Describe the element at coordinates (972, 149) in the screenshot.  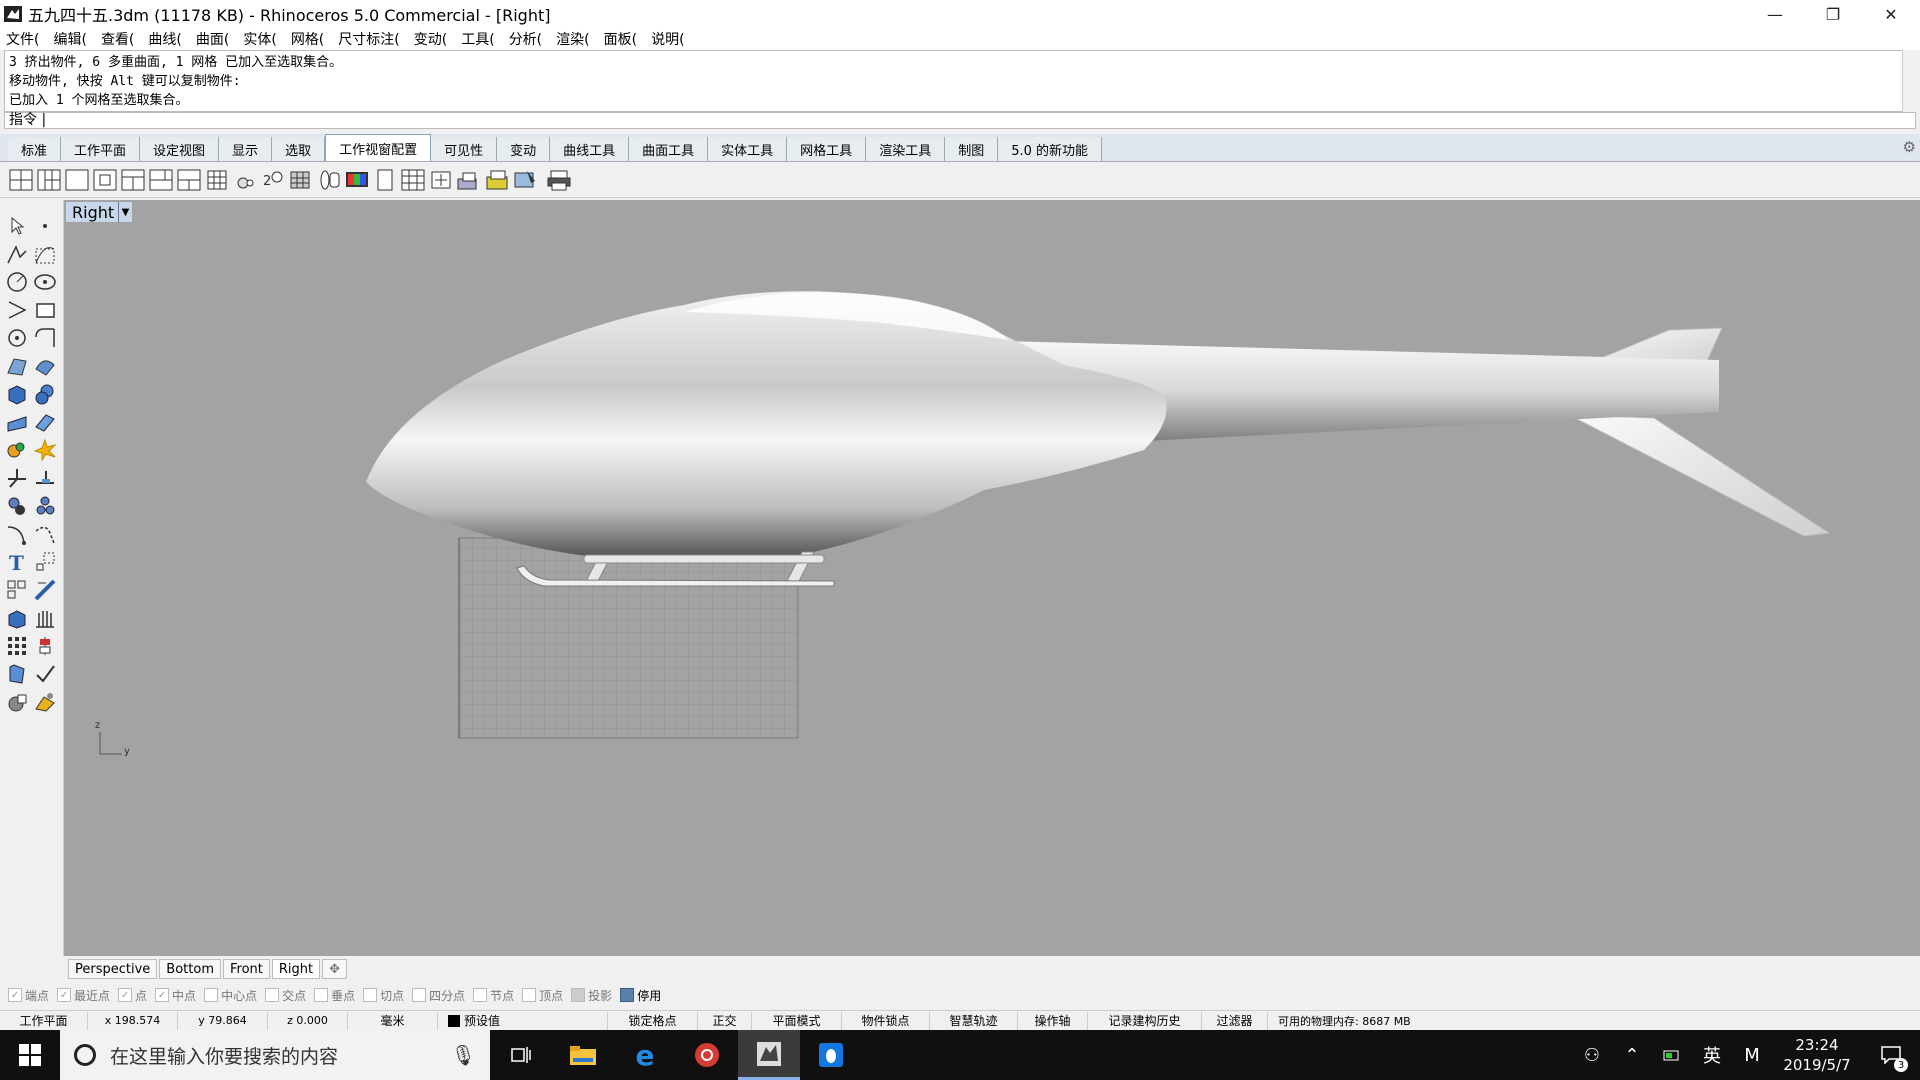
I see `tab-drafting: 制图` at that location.